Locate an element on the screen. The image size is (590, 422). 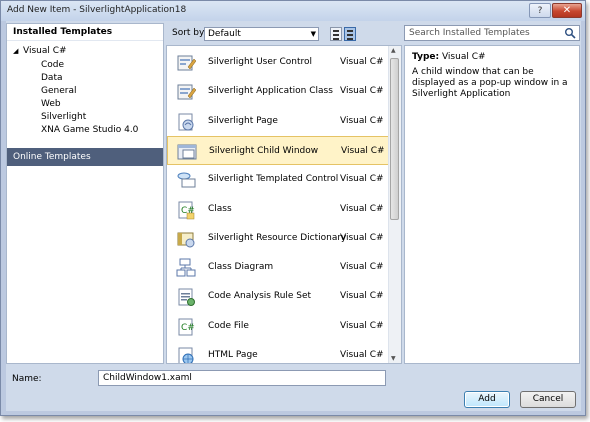
template-name: Silverlight Templated Control is located at coordinates (273, 179).